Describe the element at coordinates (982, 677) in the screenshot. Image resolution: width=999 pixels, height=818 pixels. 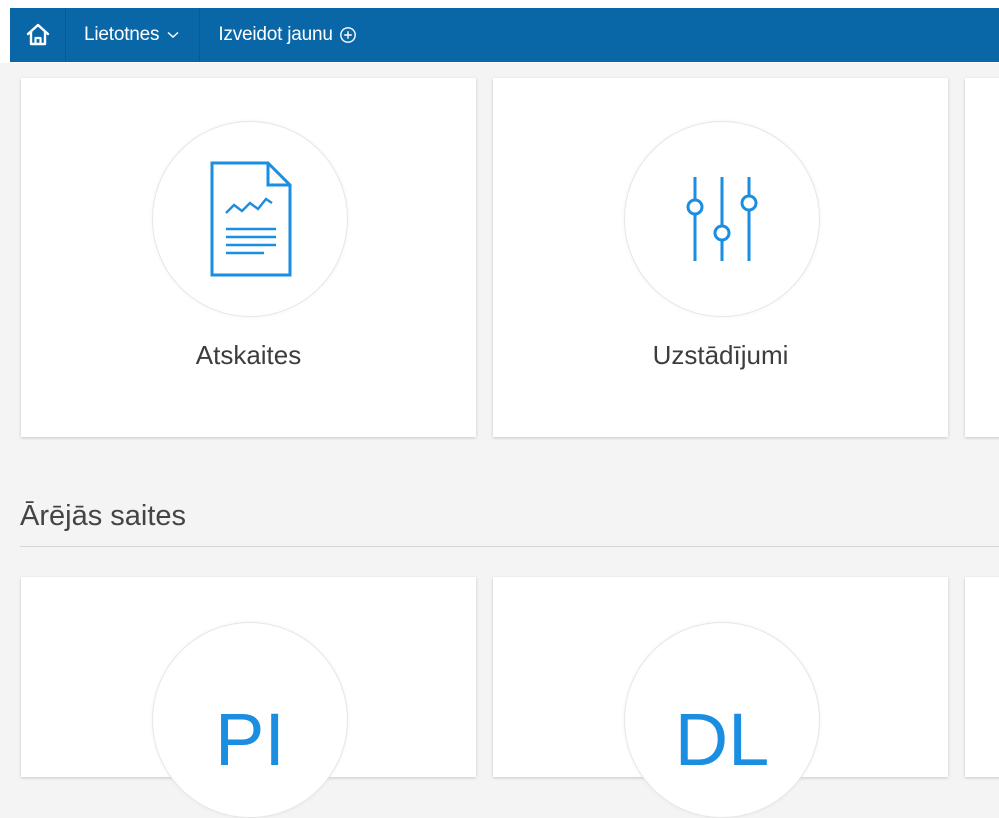
I see `tile-external-partial` at that location.